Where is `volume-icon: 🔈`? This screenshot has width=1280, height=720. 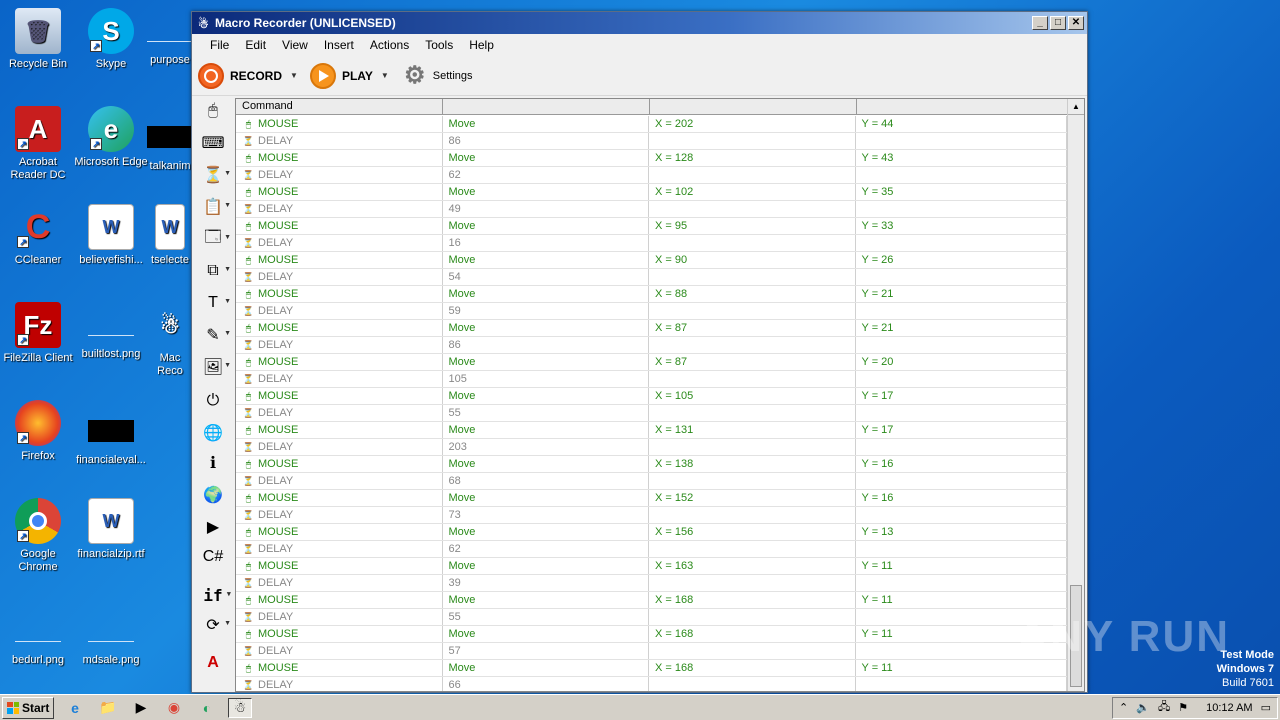
volume-icon: 🔈 is located at coordinates (1143, 707).